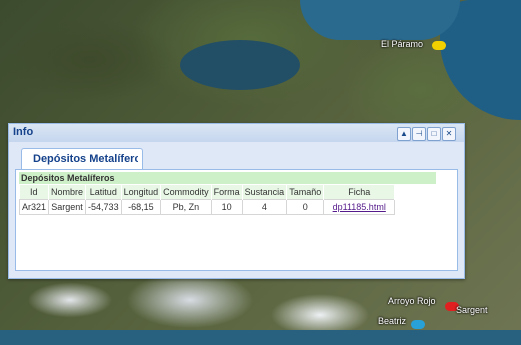 The height and width of the screenshot is (345, 521). I want to click on yellow-marker-icon, so click(439, 45).